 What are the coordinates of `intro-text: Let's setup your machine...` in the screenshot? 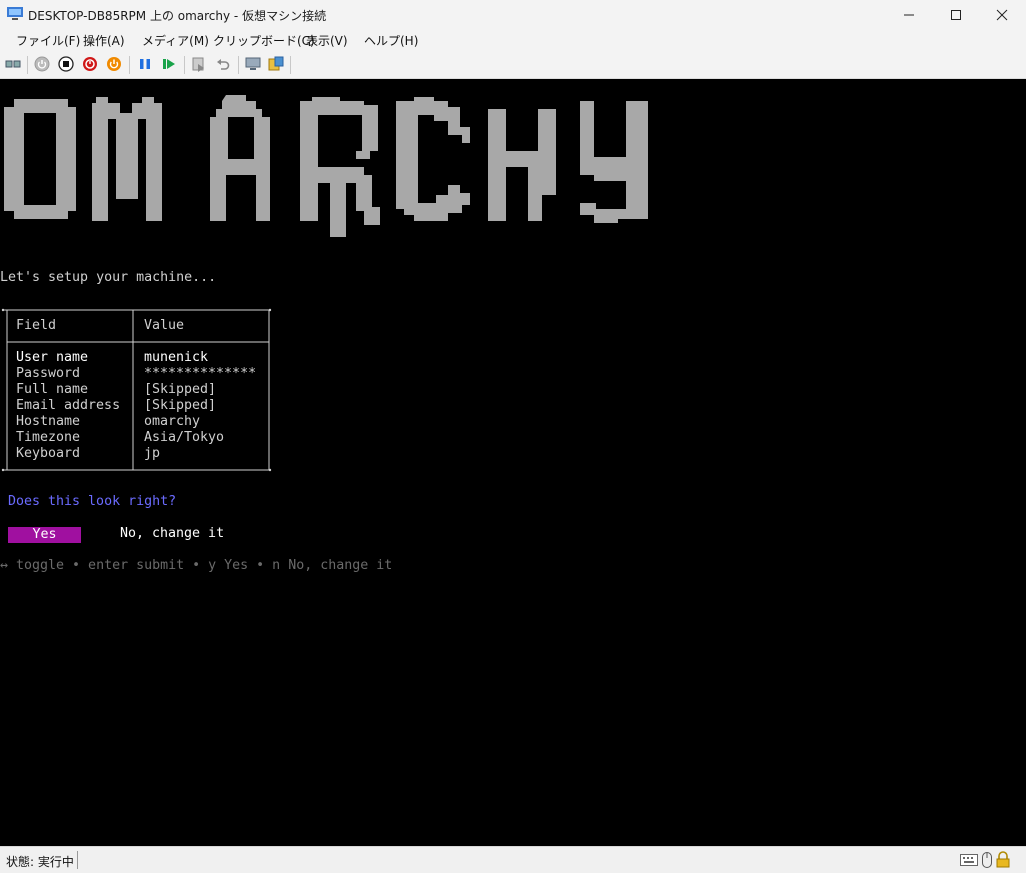 It's located at (108, 277).